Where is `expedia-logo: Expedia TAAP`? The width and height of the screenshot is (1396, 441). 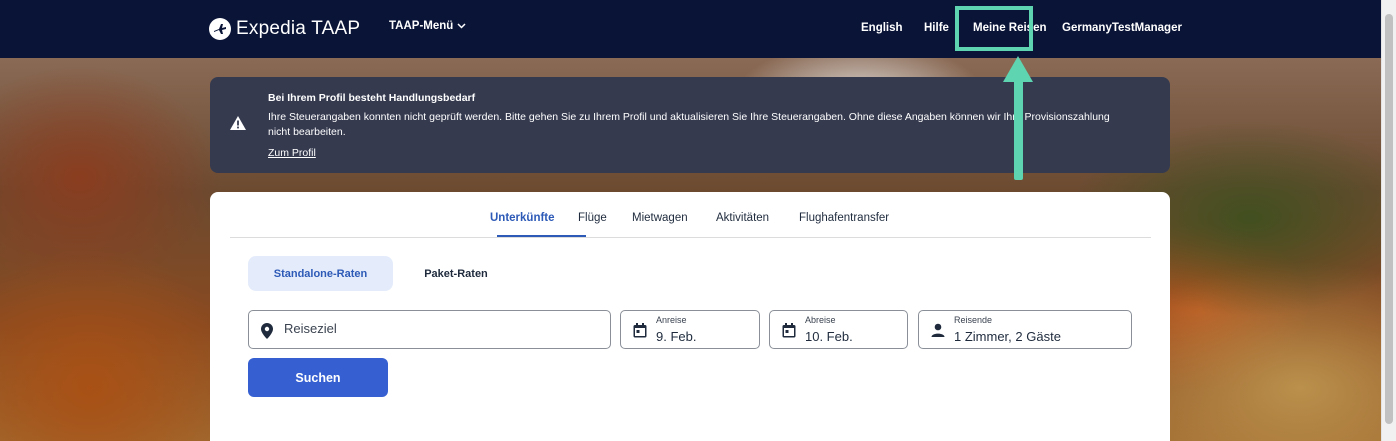
expedia-logo: Expedia TAAP is located at coordinates (284, 29).